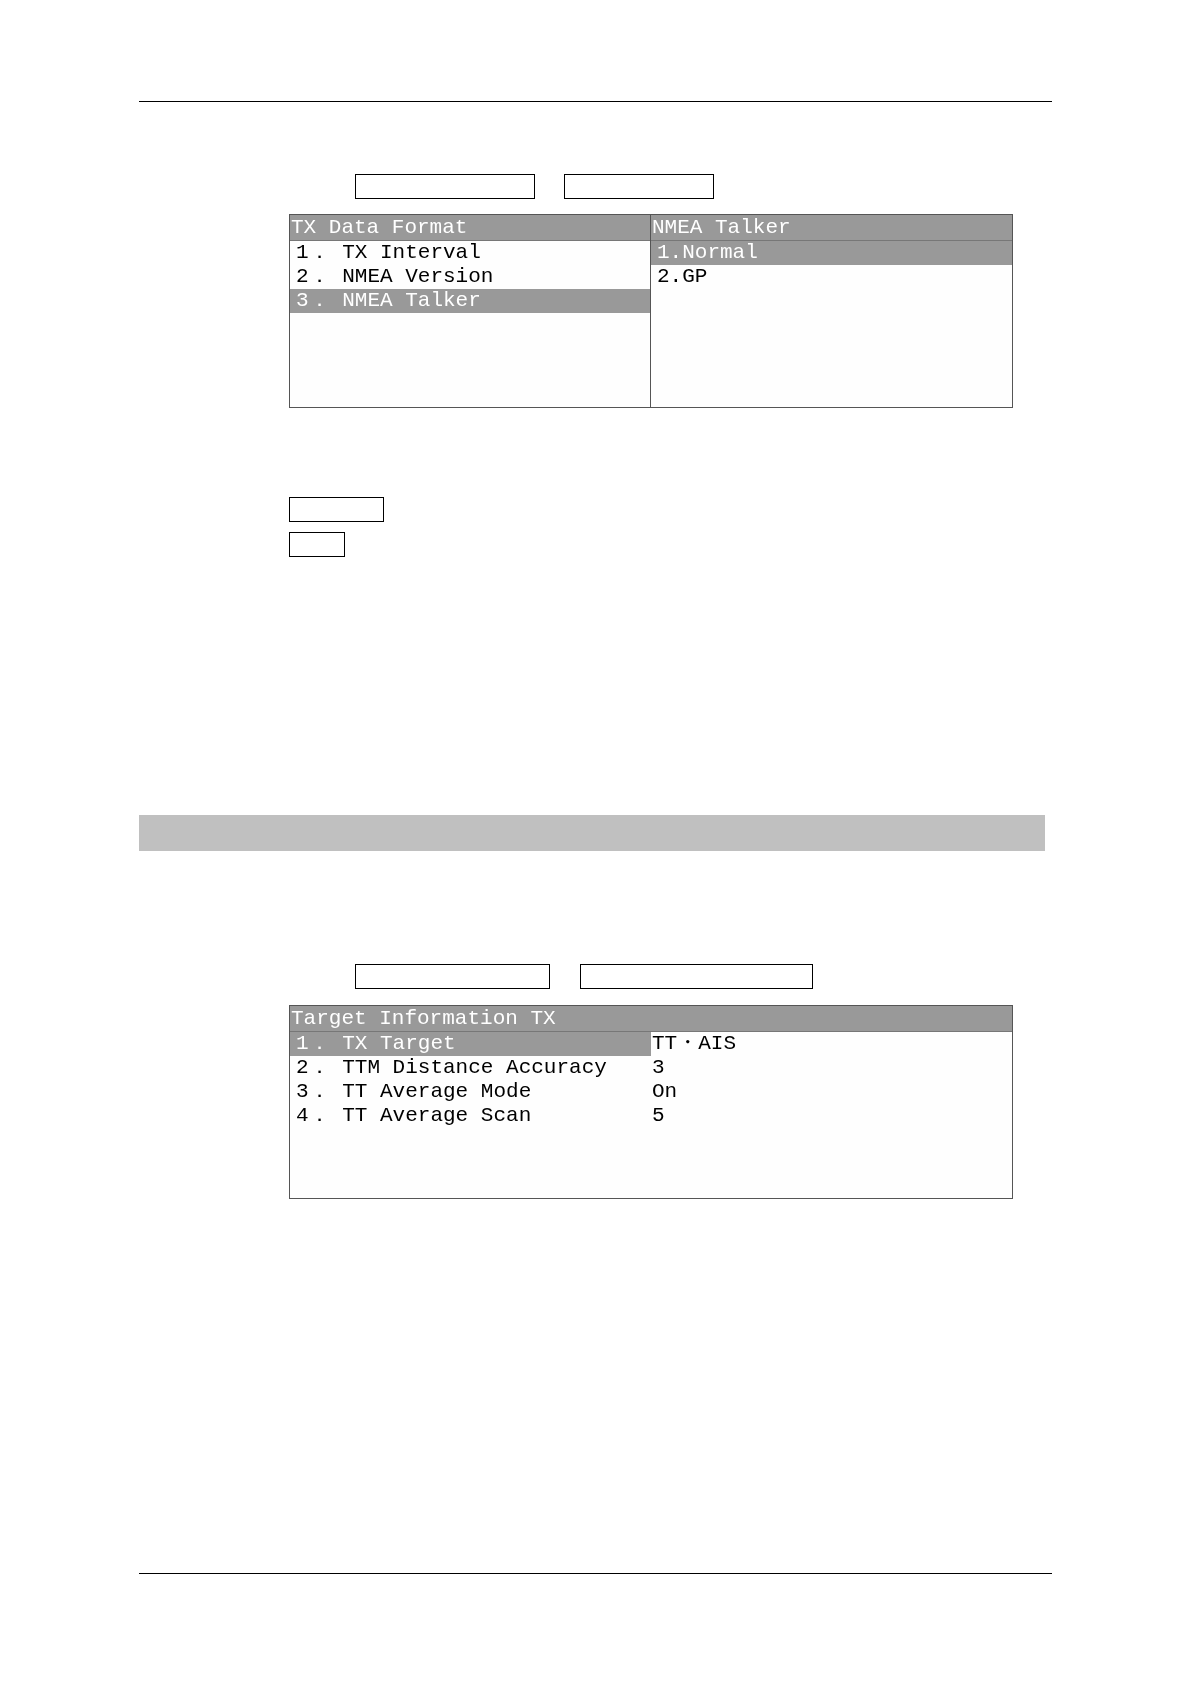  Describe the element at coordinates (470, 1092) in the screenshot. I see `menu-item: 3． TT Average Mode` at that location.